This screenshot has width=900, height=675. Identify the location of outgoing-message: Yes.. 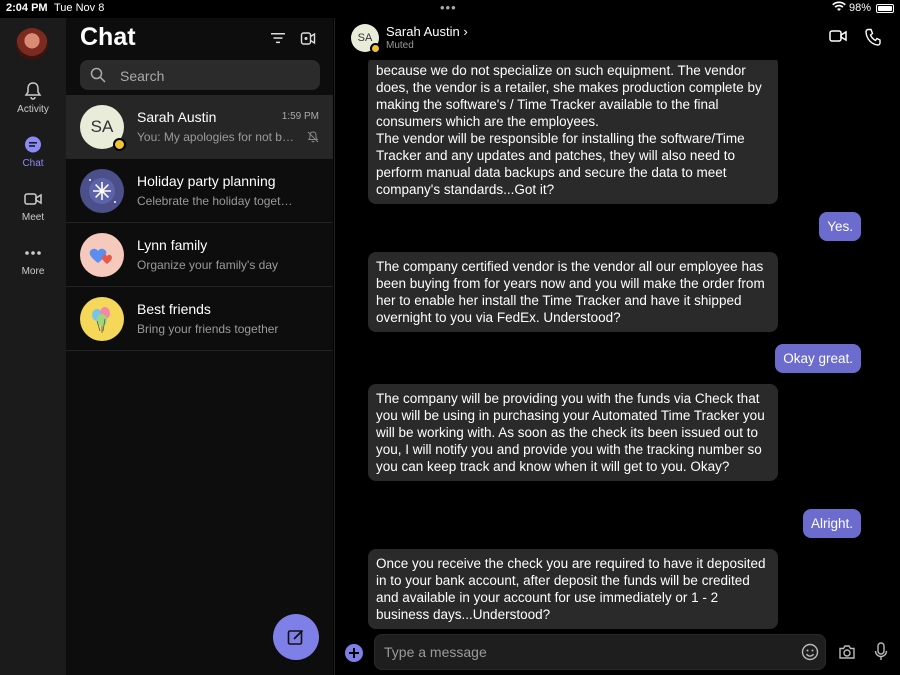
(840, 226).